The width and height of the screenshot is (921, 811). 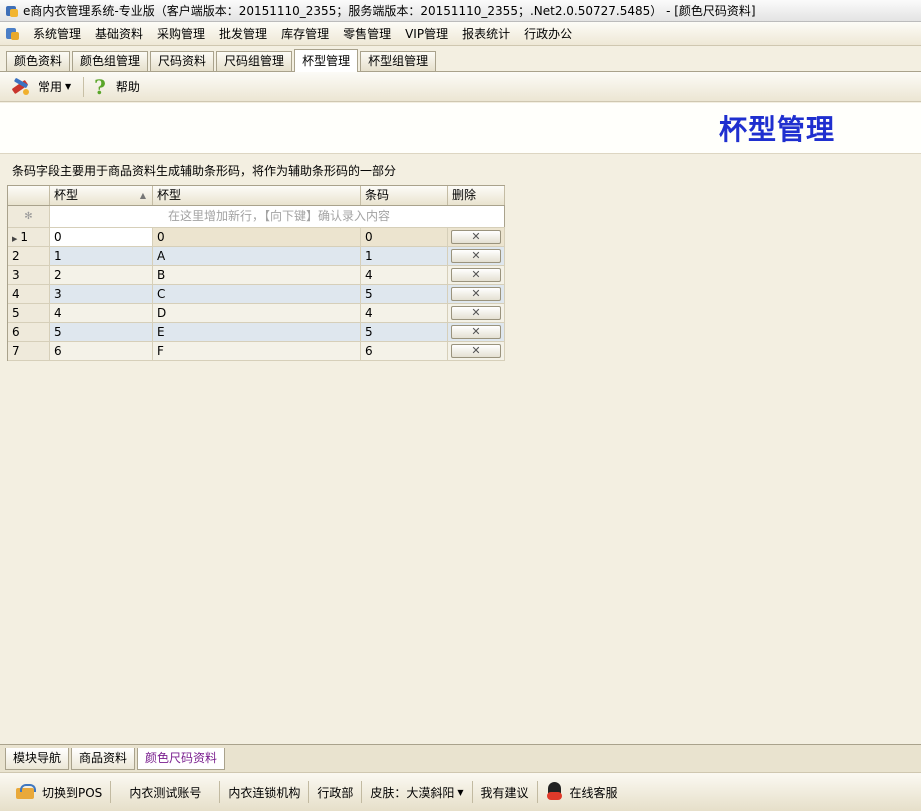 I want to click on table-row: 5 4 D 4 ✕, so click(x=256, y=313).